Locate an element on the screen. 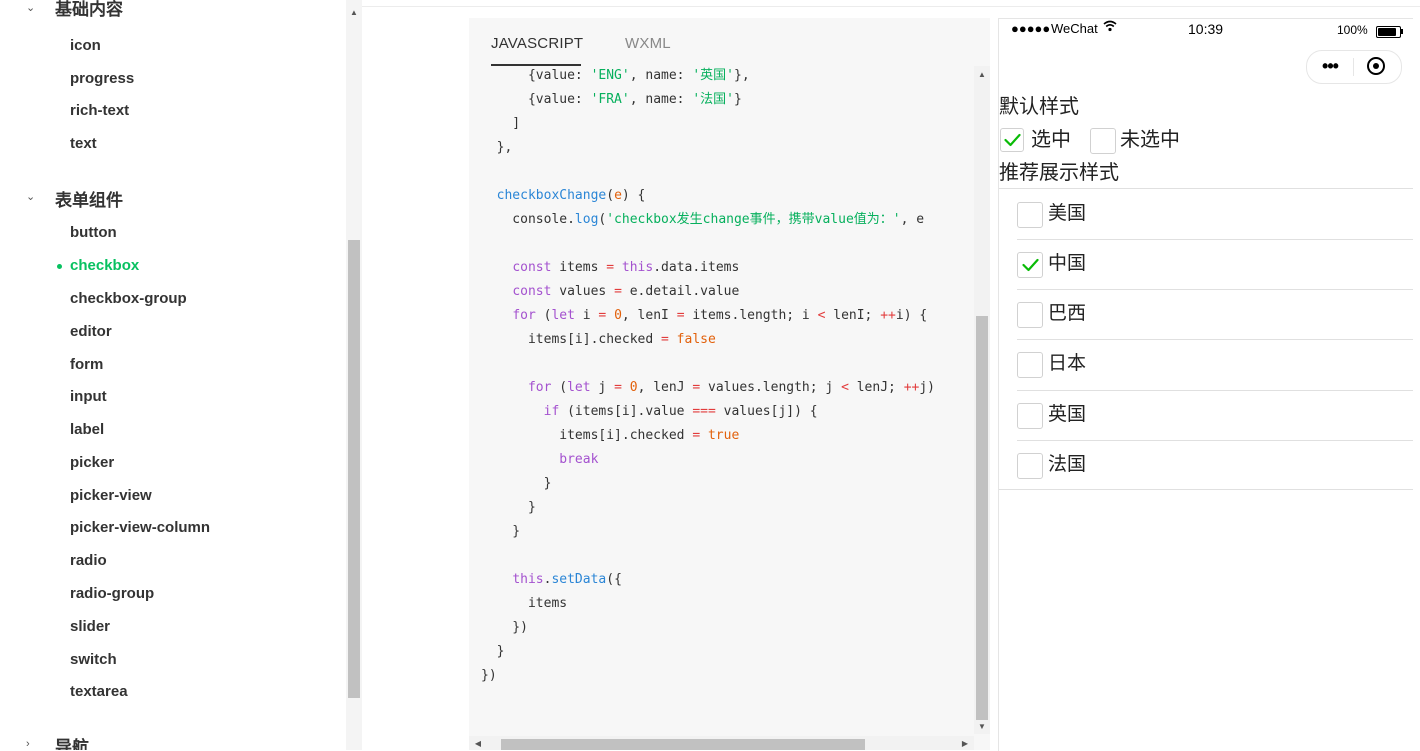  list-item: 中国 is located at coordinates (1206, 264).